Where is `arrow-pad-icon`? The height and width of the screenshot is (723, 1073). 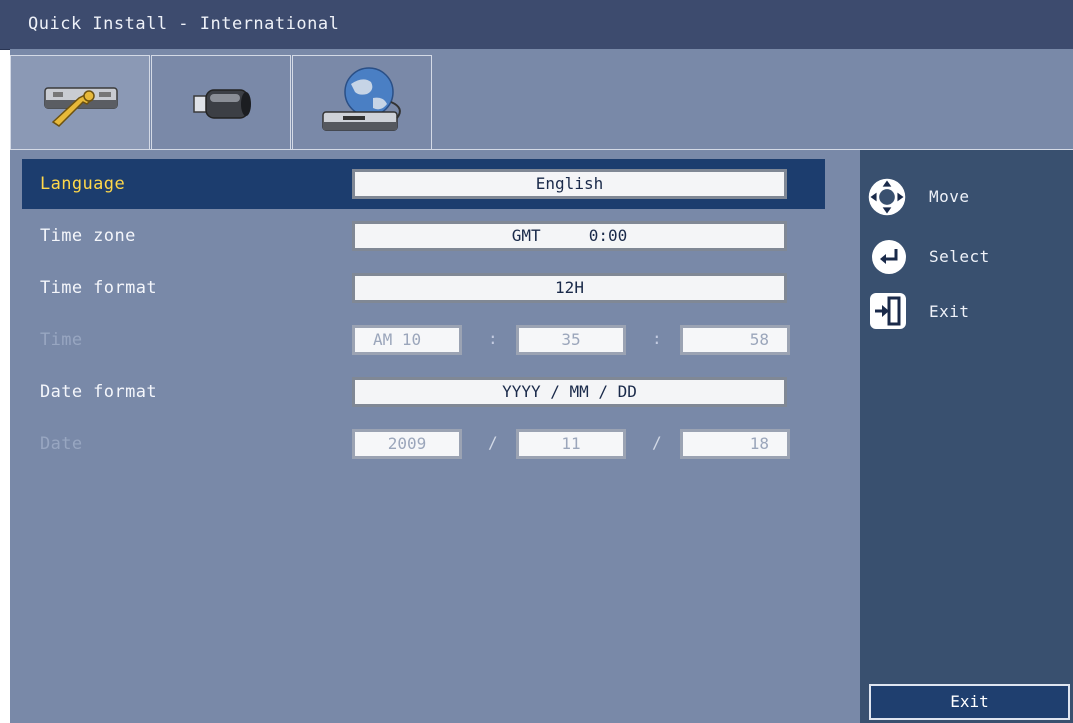
arrow-pad-icon is located at coordinates (887, 197).